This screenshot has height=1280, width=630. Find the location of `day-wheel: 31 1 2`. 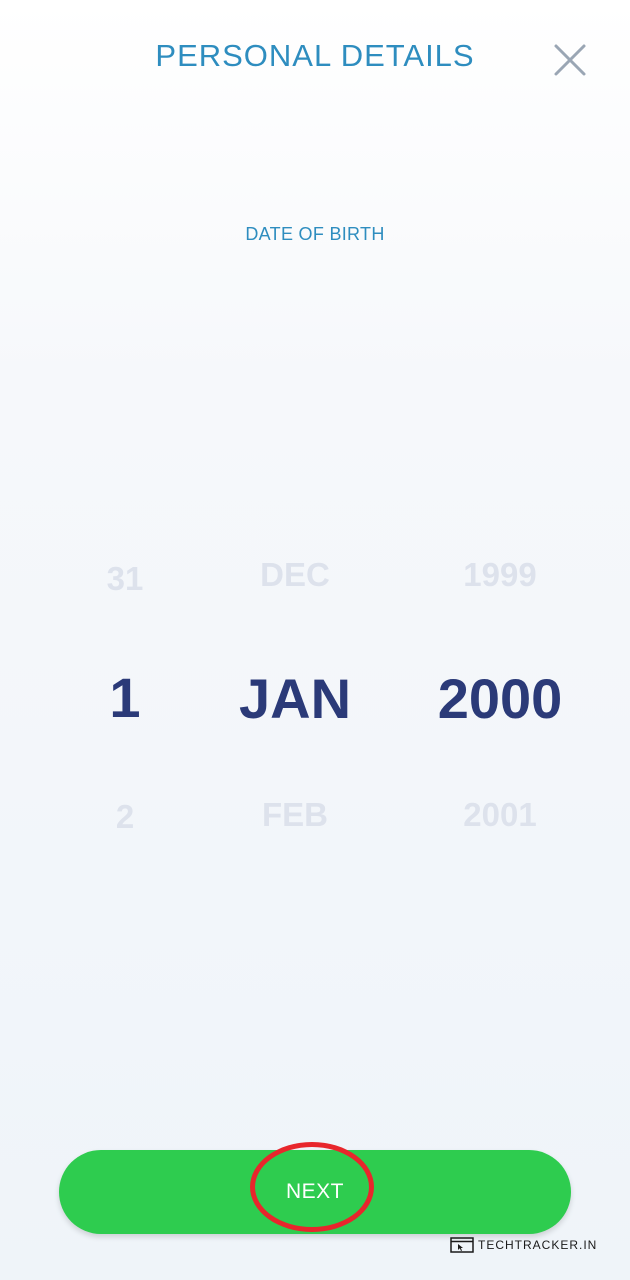

day-wheel: 31 1 2 is located at coordinates (125, 705).